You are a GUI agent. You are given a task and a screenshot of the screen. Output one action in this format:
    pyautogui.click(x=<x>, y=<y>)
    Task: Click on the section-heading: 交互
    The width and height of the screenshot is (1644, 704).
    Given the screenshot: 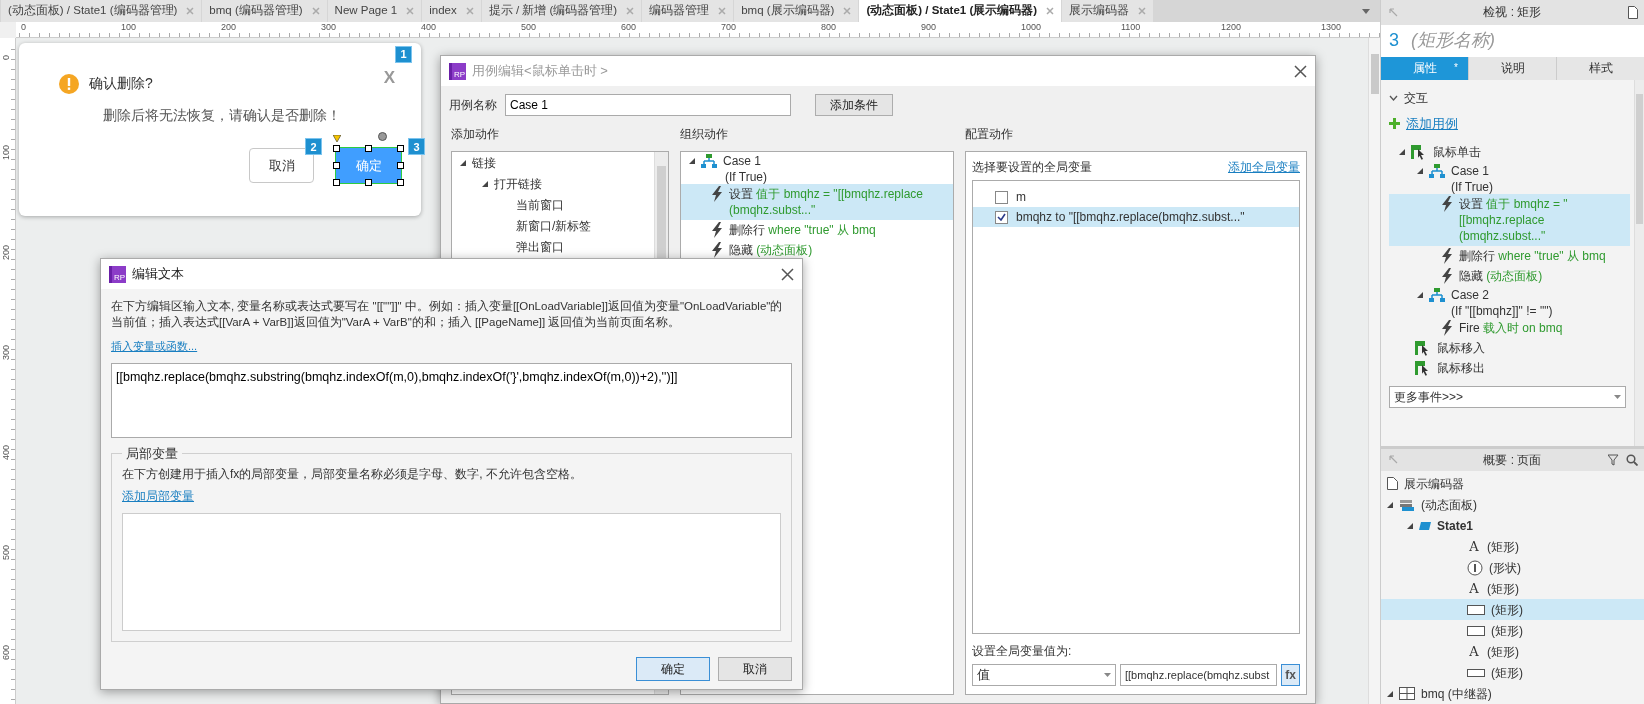 What is the action you would take?
    pyautogui.click(x=1416, y=97)
    